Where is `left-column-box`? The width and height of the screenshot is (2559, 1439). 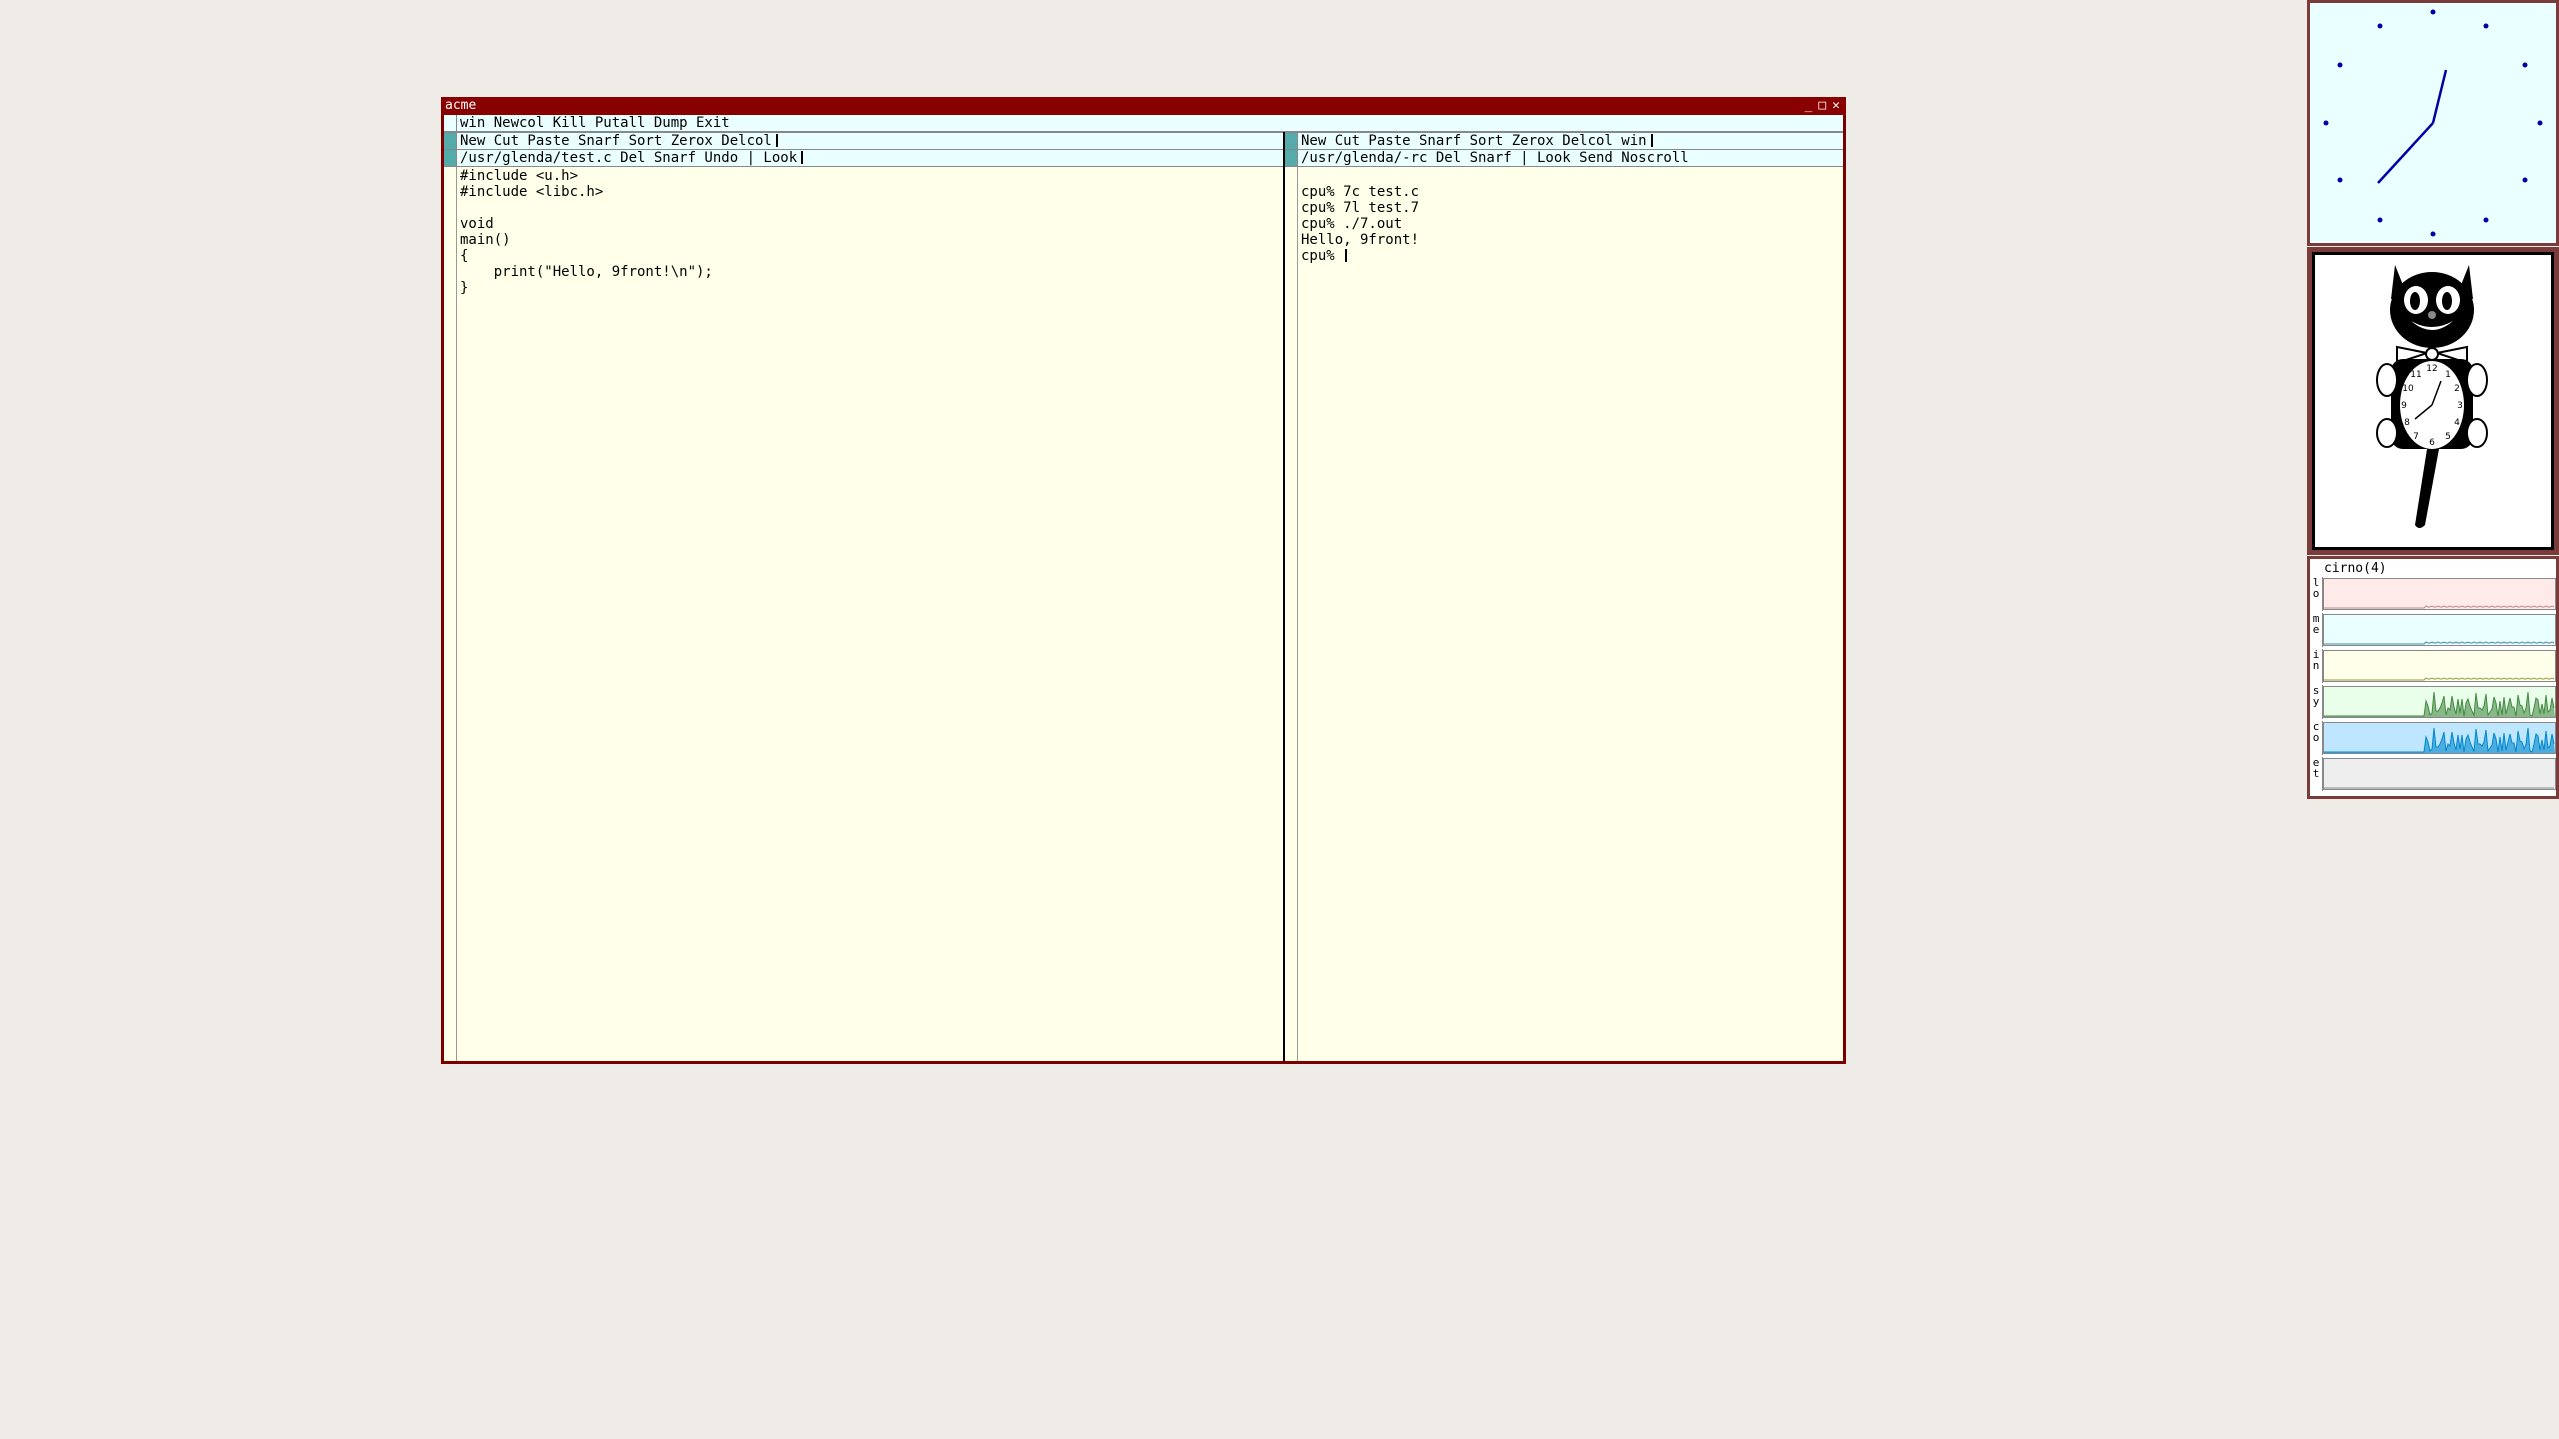 left-column-box is located at coordinates (450, 141).